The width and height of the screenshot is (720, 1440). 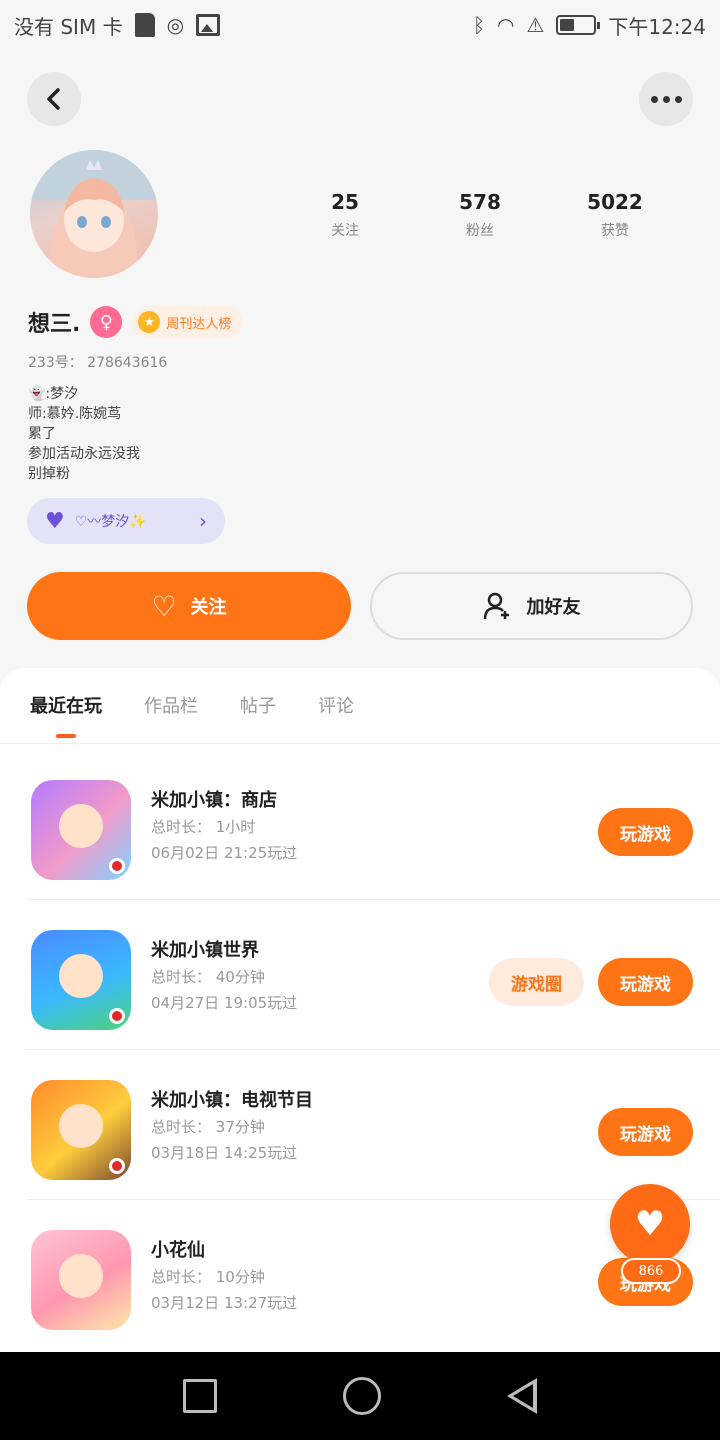 What do you see at coordinates (208, 1277) in the screenshot?
I see `game-duration: 总时长： 10分钟` at bounding box center [208, 1277].